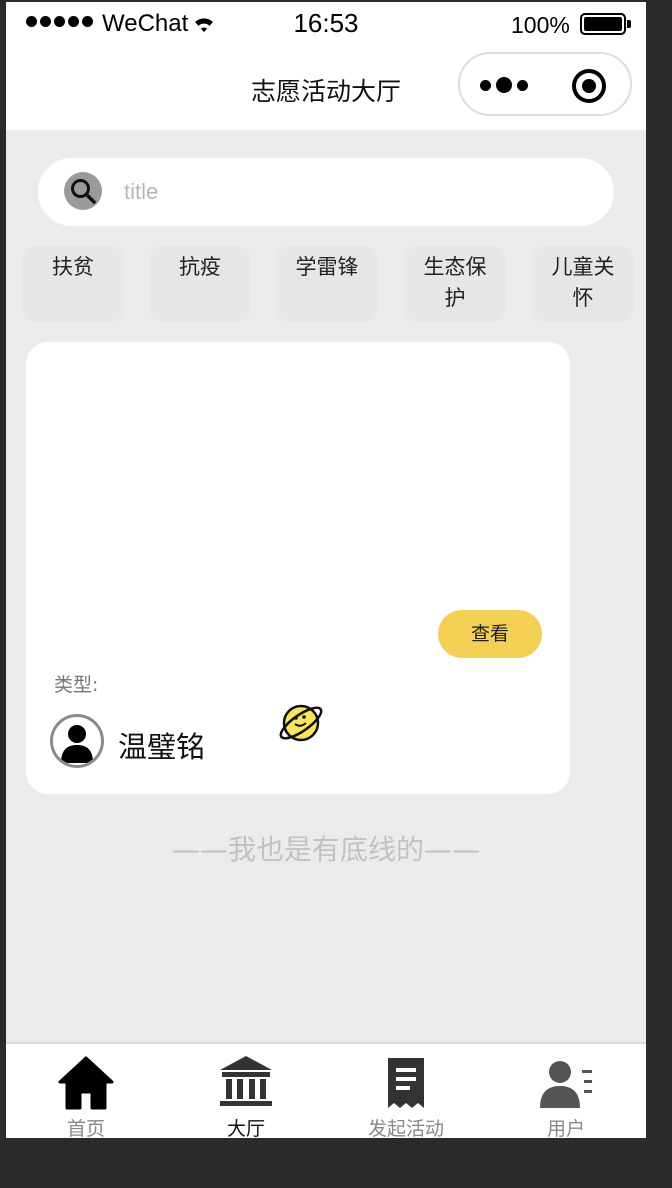 This screenshot has height=1188, width=672. Describe the element at coordinates (405, 1128) in the screenshot. I see `tab-label: 发起活动` at that location.